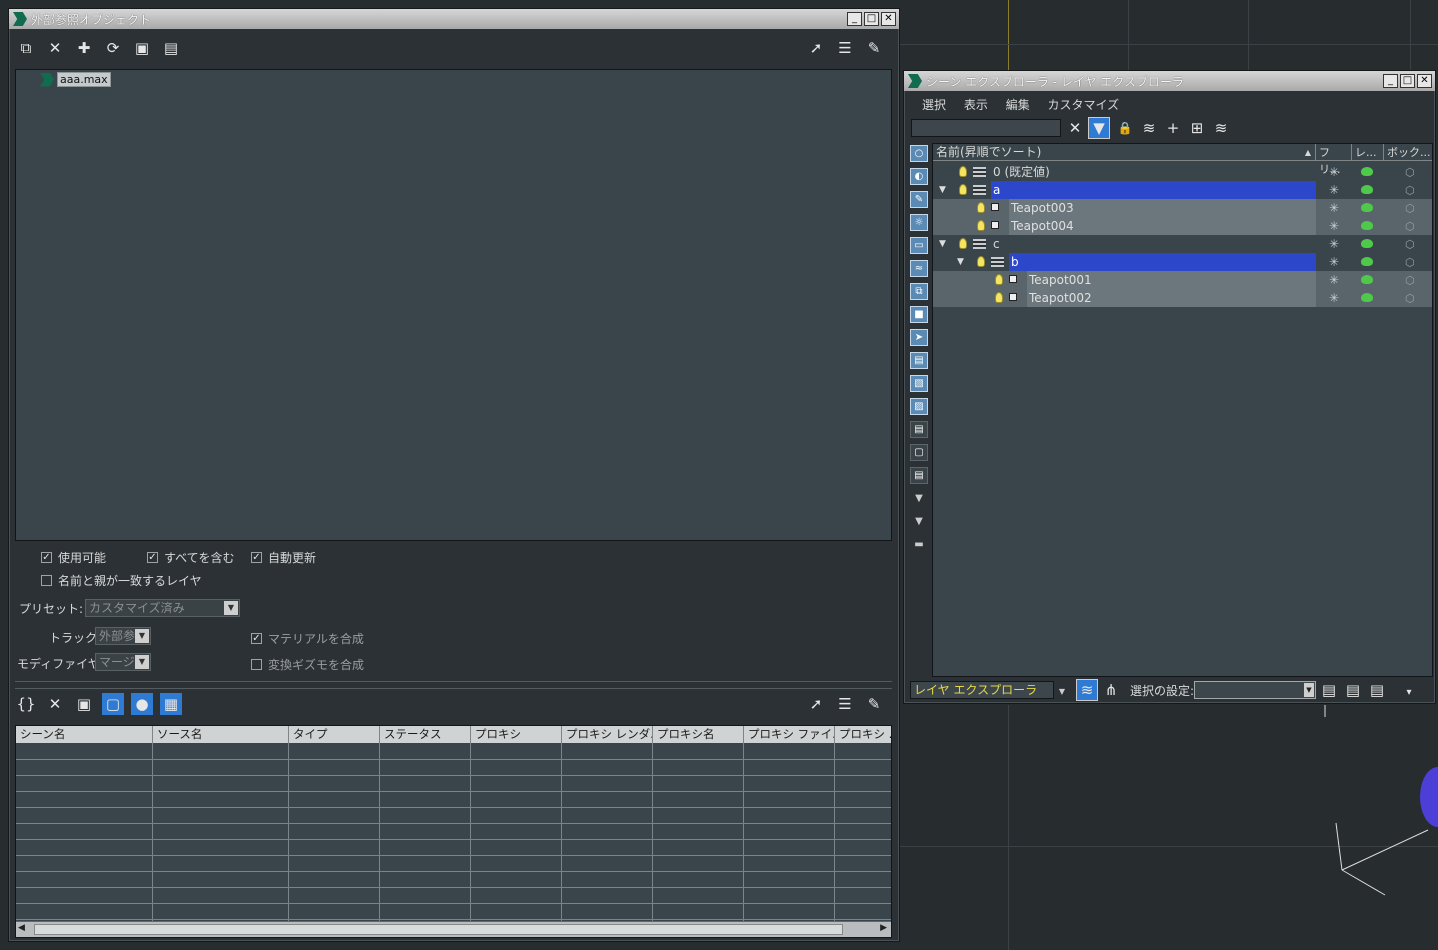 This screenshot has height=950, width=1438. I want to click on set-current-layer-icon: ≋, so click(1221, 128).